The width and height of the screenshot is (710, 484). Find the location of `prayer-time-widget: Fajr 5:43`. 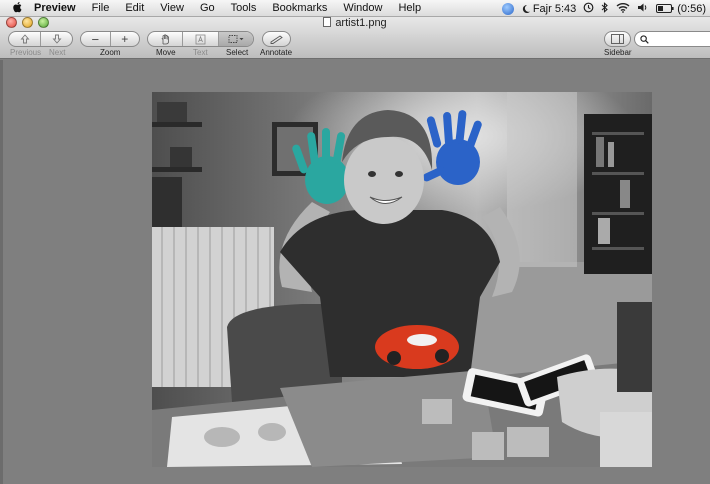

prayer-time-widget: Fajr 5:43 is located at coordinates (548, 9).